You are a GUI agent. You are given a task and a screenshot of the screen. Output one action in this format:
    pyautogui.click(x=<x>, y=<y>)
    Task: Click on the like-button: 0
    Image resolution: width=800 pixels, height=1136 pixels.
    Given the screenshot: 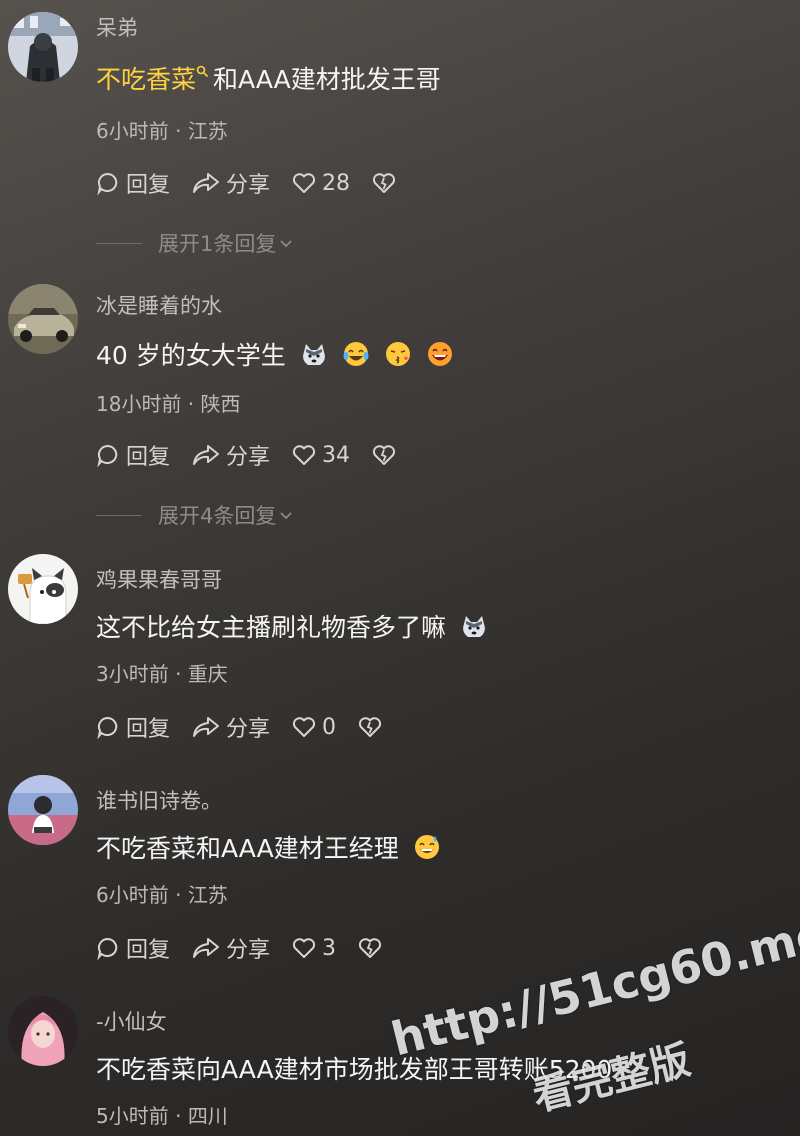 What is the action you would take?
    pyautogui.click(x=314, y=727)
    